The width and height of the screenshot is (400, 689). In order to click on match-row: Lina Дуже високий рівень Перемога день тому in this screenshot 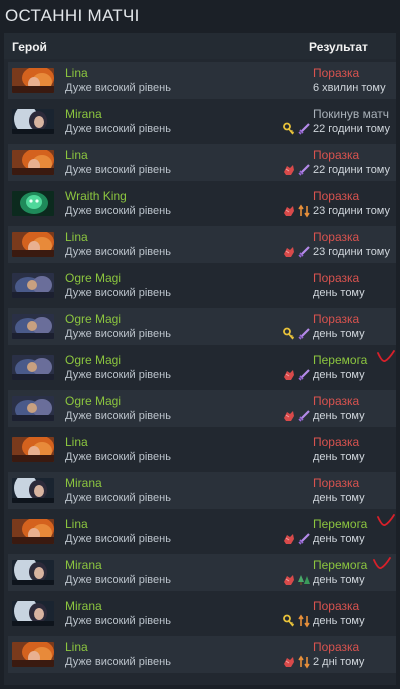, I will do `click(202, 531)`.